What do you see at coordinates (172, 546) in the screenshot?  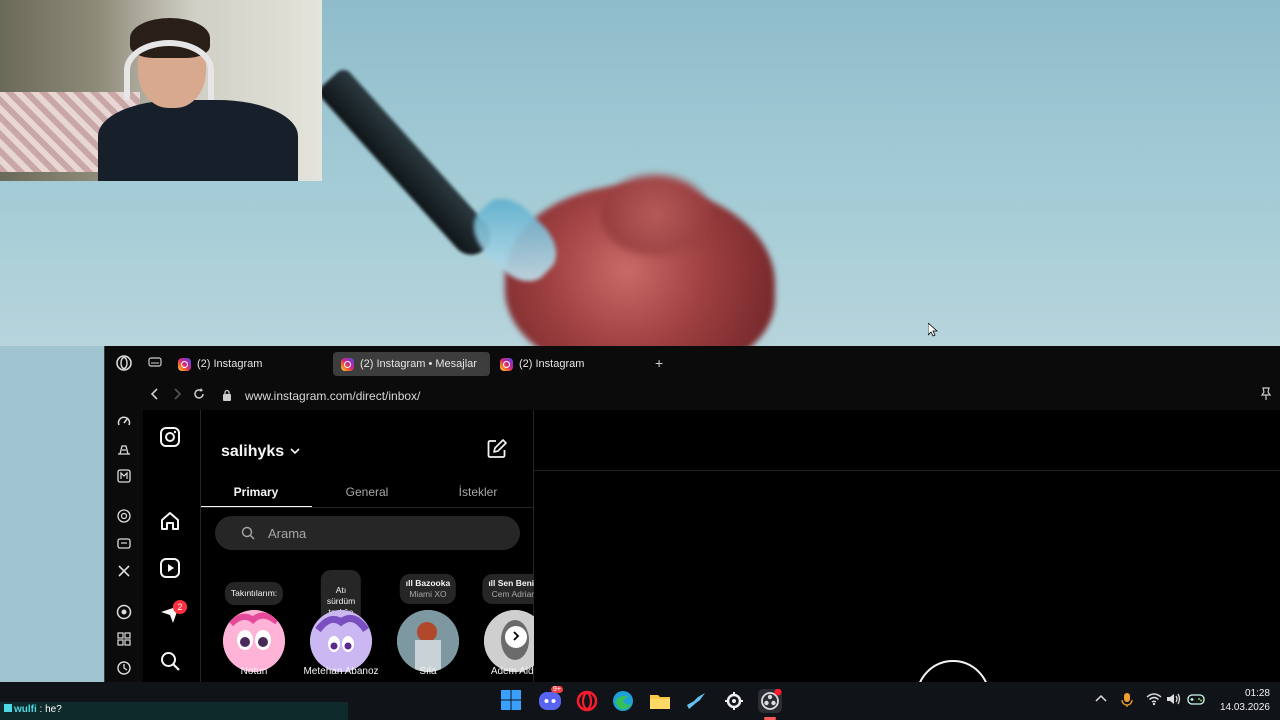 I see `instagram-nav: 2` at bounding box center [172, 546].